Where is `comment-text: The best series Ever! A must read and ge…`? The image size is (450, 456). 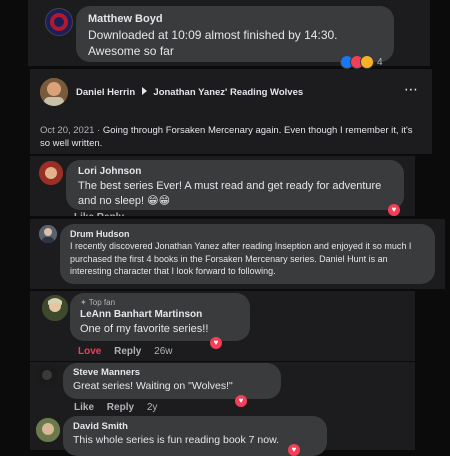
comment-text: The best series Ever! A must read and ge… is located at coordinates (230, 193).